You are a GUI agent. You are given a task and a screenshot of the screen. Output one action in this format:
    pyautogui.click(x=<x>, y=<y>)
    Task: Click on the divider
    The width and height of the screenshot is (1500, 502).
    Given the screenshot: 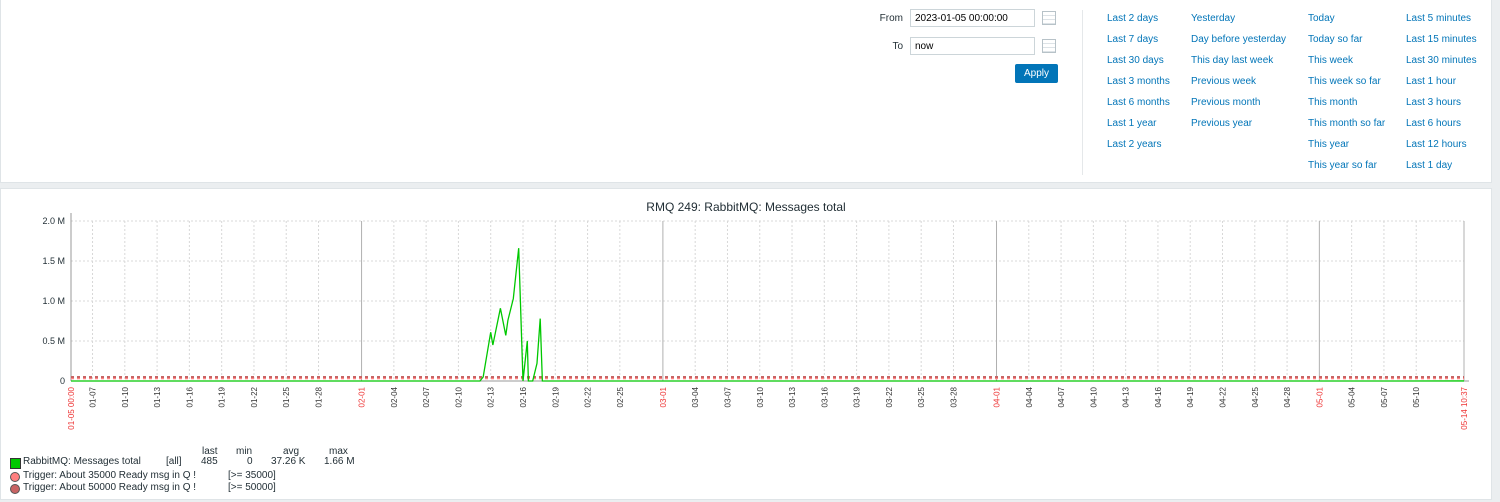 What is the action you would take?
    pyautogui.click(x=1082, y=92)
    